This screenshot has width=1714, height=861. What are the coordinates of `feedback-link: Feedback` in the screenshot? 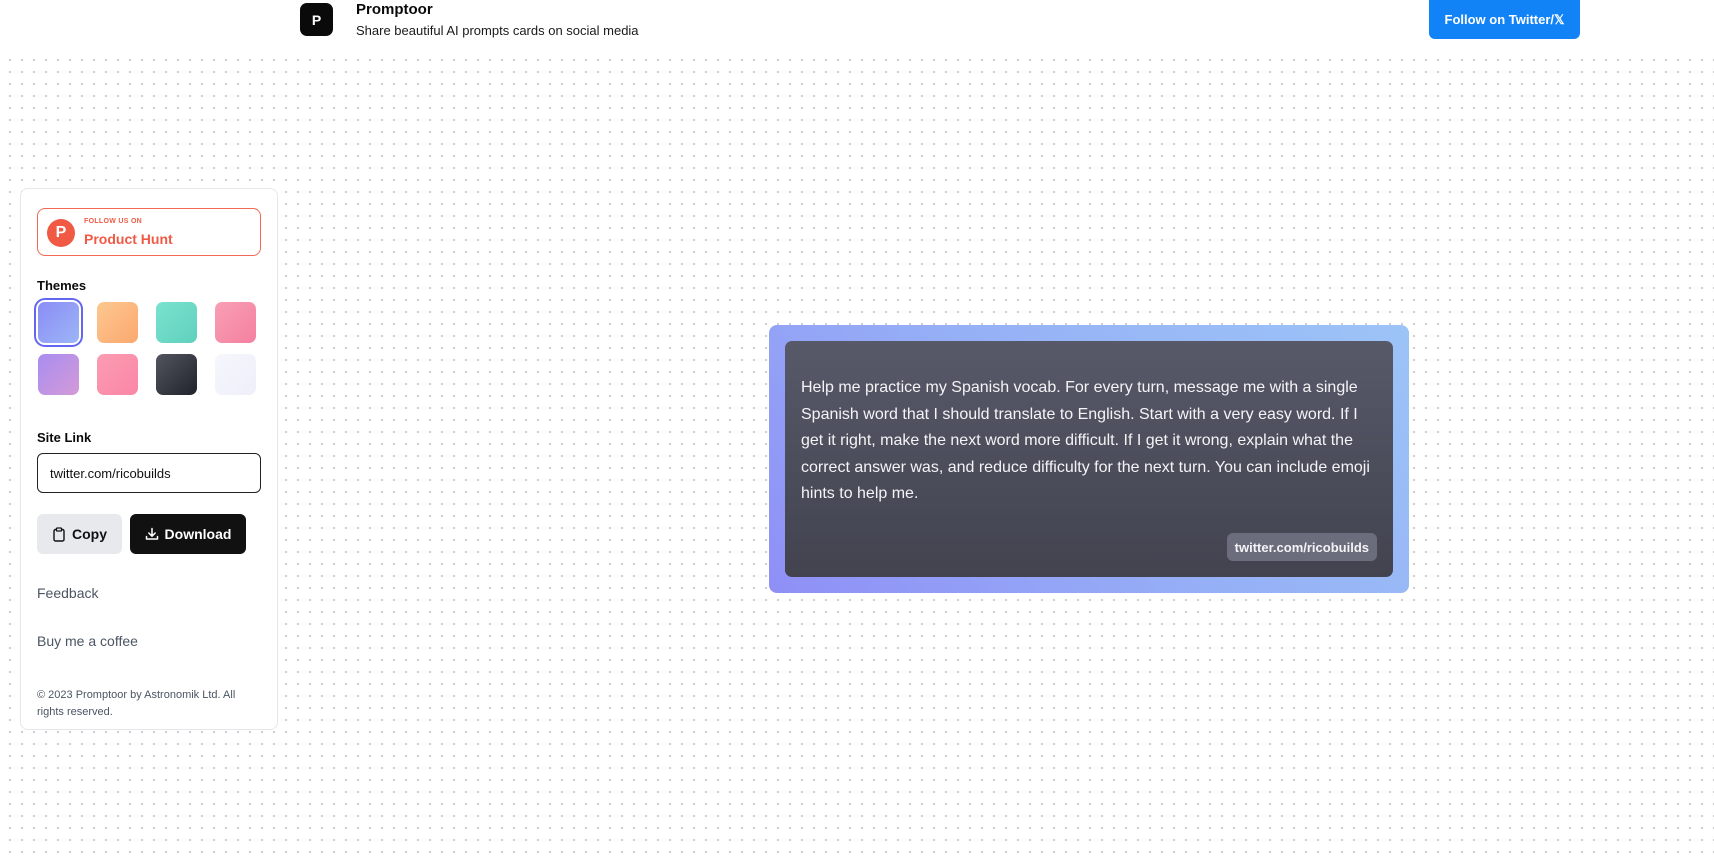 It's located at (67, 593).